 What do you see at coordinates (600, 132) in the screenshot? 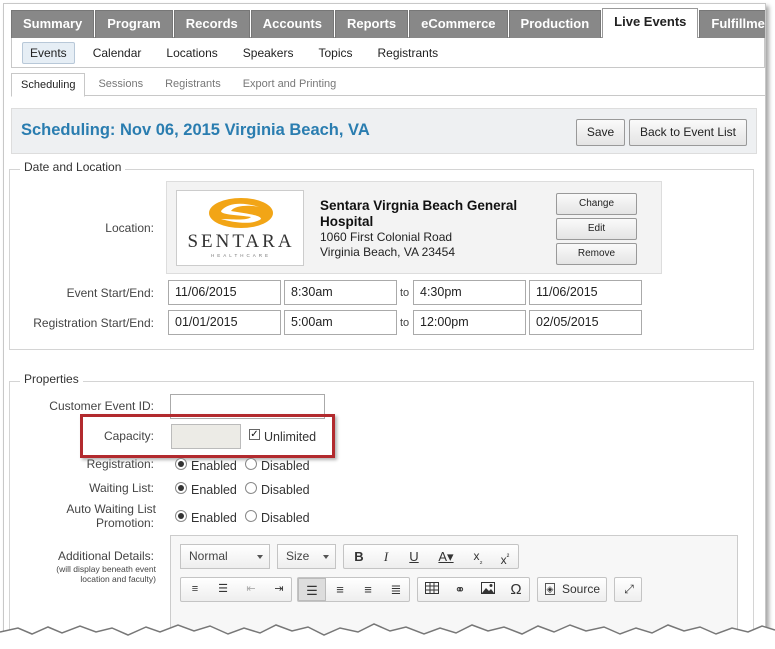
I see `save-button: Save` at bounding box center [600, 132].